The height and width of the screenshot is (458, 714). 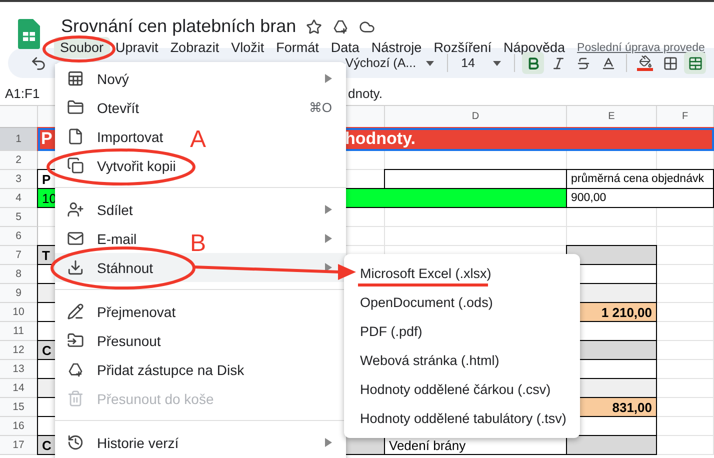 What do you see at coordinates (645, 61) in the screenshot?
I see `paint-bucket-icon` at bounding box center [645, 61].